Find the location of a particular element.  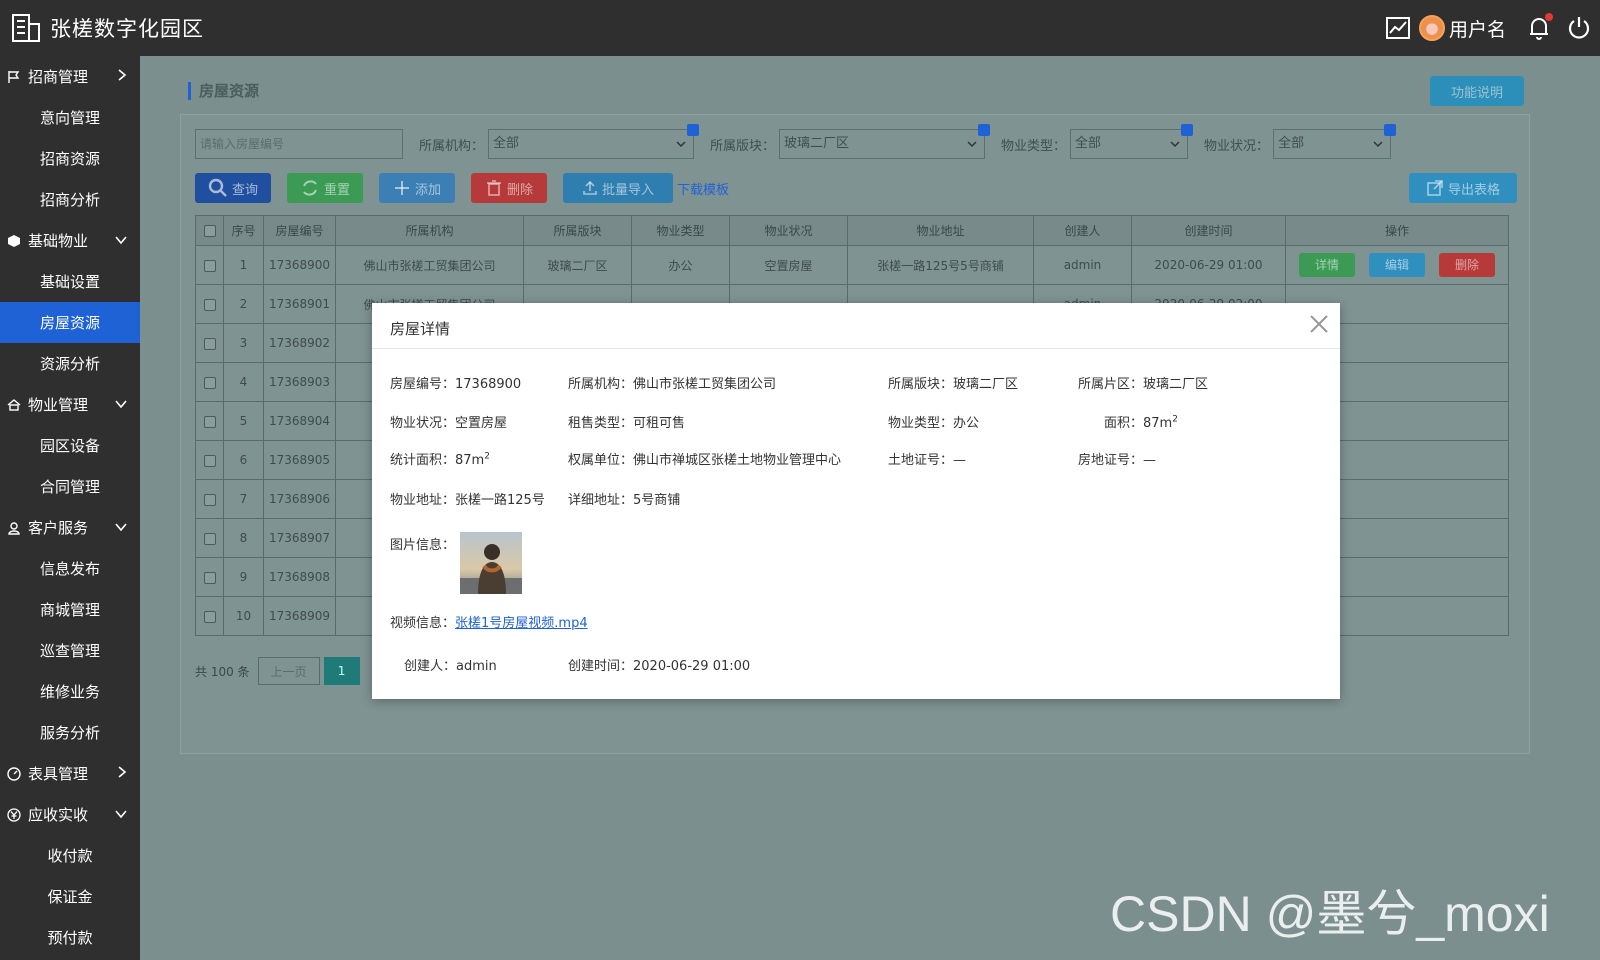

download-template-link: 下载模板 is located at coordinates (703, 188).